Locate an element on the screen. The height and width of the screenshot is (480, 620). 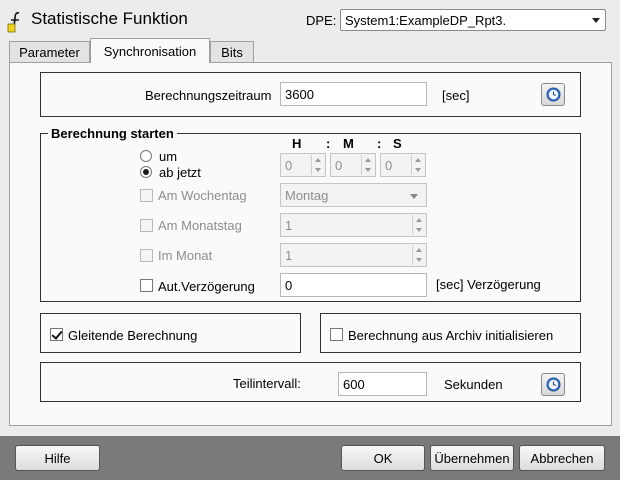
hours-spinner: 0 is located at coordinates (303, 165).